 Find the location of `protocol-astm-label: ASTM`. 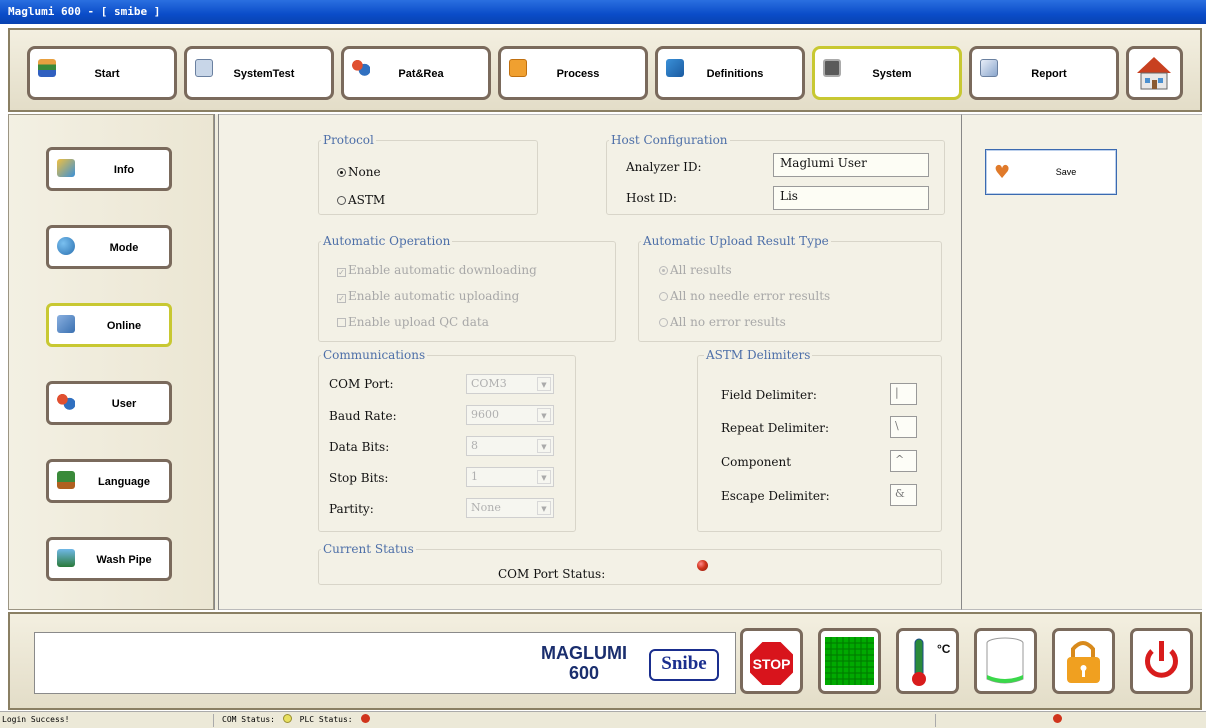

protocol-astm-label: ASTM is located at coordinates (367, 200).